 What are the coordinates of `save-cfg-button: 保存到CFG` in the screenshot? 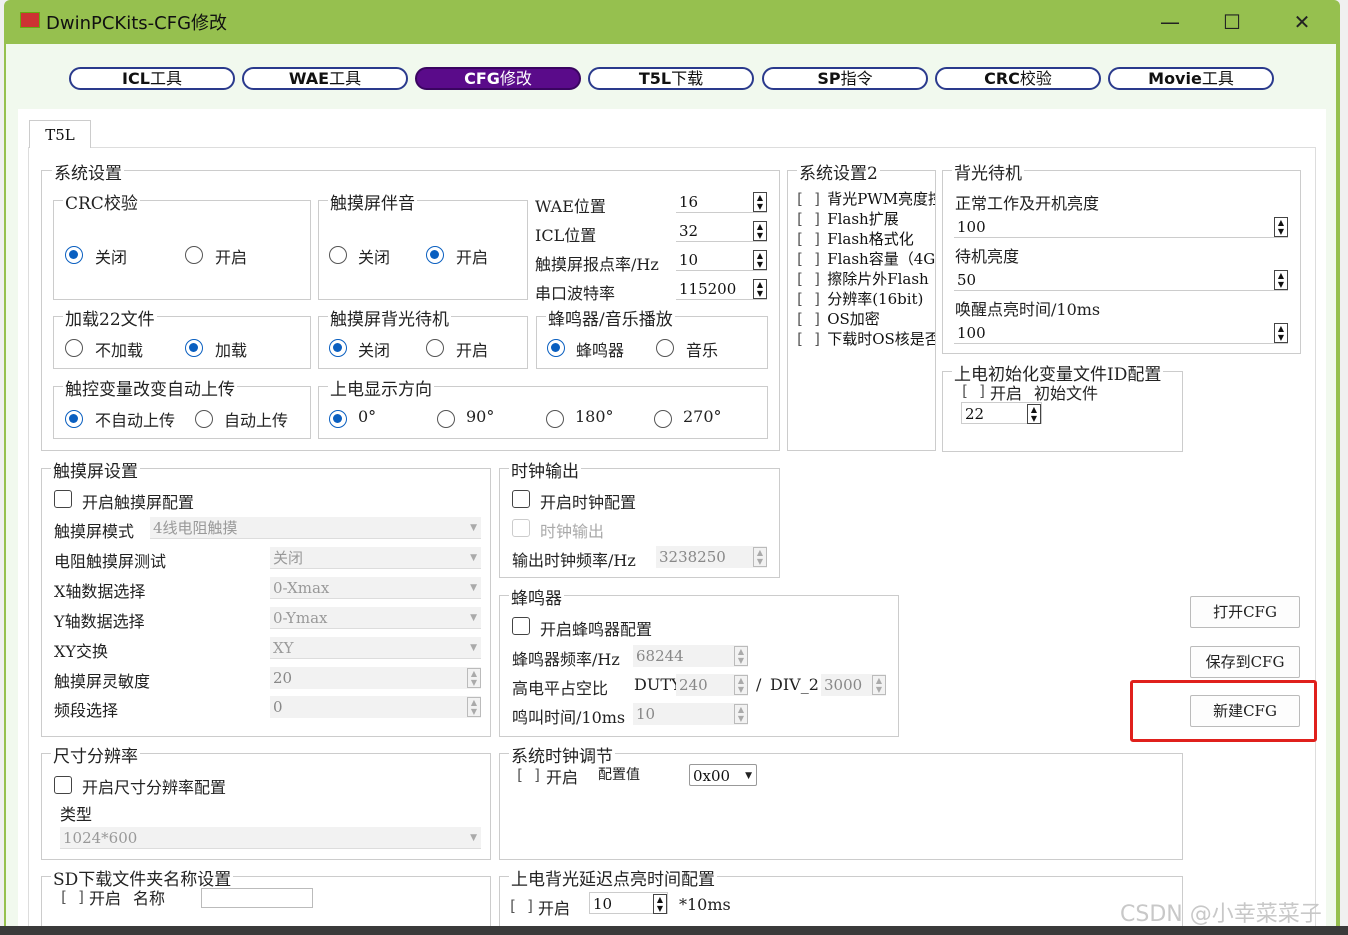 It's located at (1245, 662).